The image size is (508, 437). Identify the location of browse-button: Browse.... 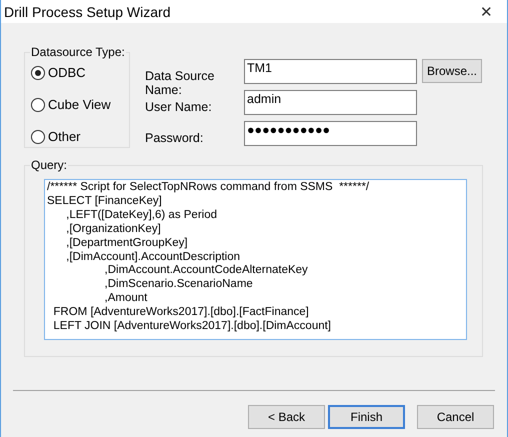
(452, 71).